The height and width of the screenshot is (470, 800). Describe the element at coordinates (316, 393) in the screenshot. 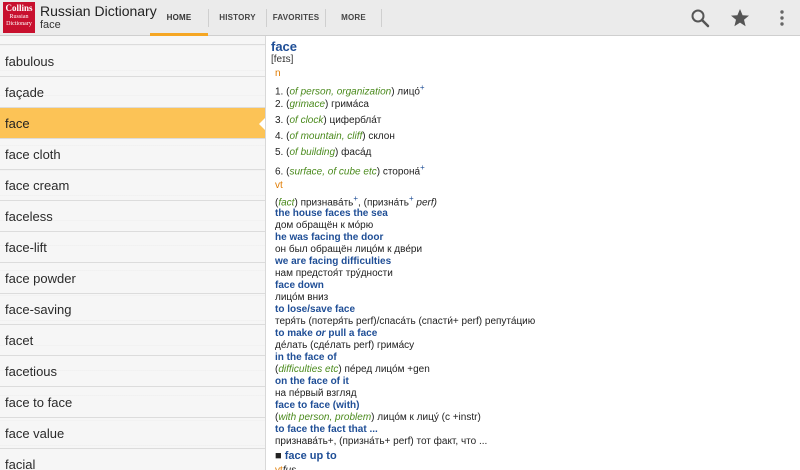

I see `example-translation: на пе́рвый взгляд` at that location.